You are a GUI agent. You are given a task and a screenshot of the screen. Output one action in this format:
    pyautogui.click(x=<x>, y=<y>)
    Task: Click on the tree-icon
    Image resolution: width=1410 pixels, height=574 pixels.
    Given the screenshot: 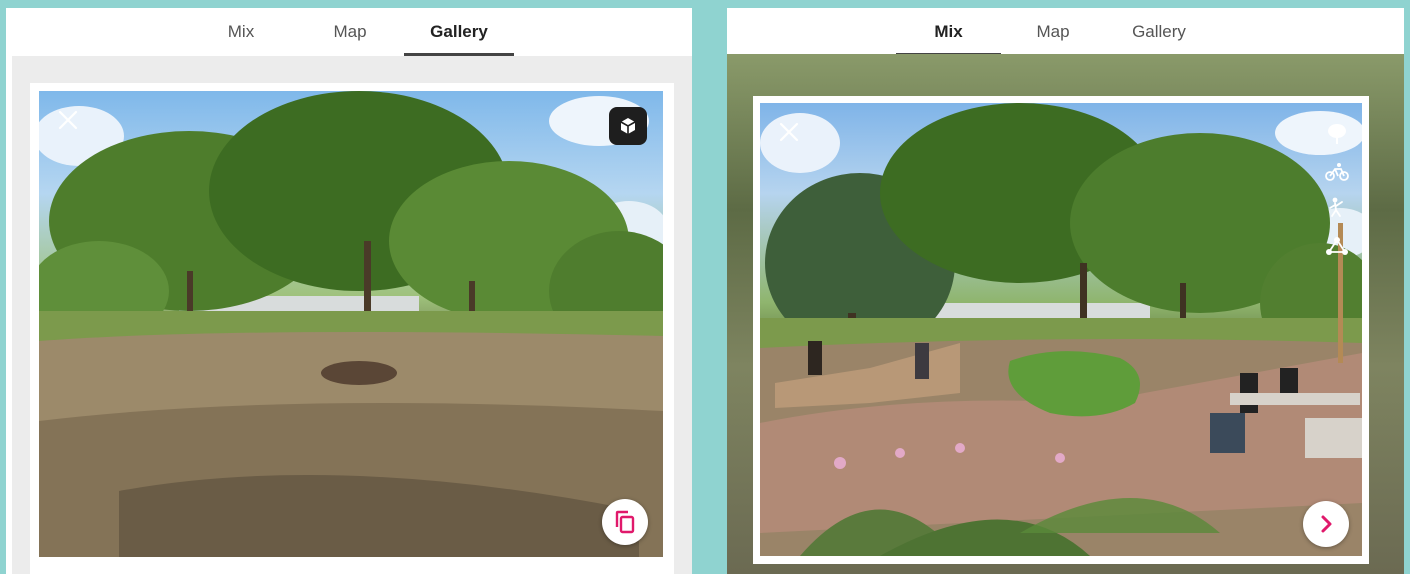 What is the action you would take?
    pyautogui.click(x=1337, y=134)
    